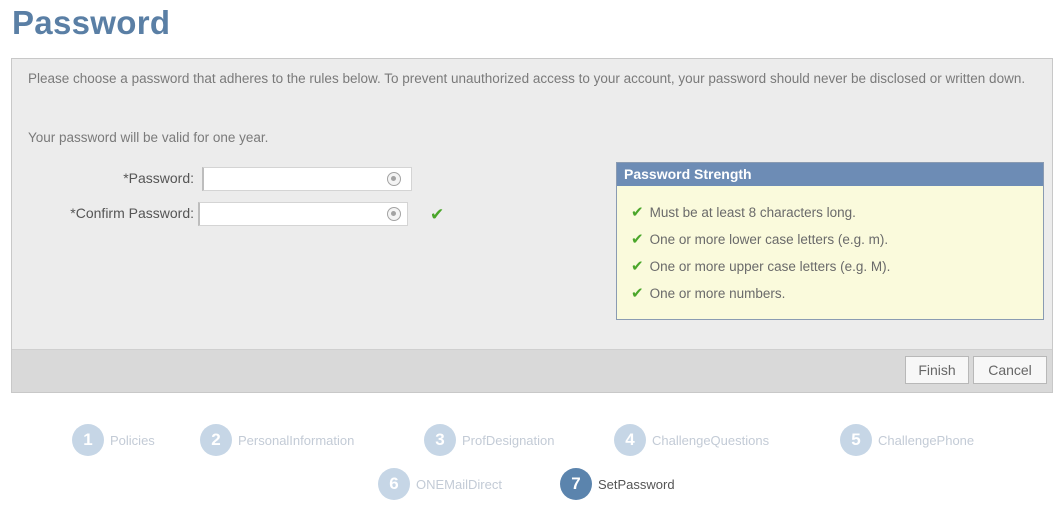 The image size is (1060, 517). What do you see at coordinates (437, 214) in the screenshot?
I see `confirm-match-check-icon: ✔` at bounding box center [437, 214].